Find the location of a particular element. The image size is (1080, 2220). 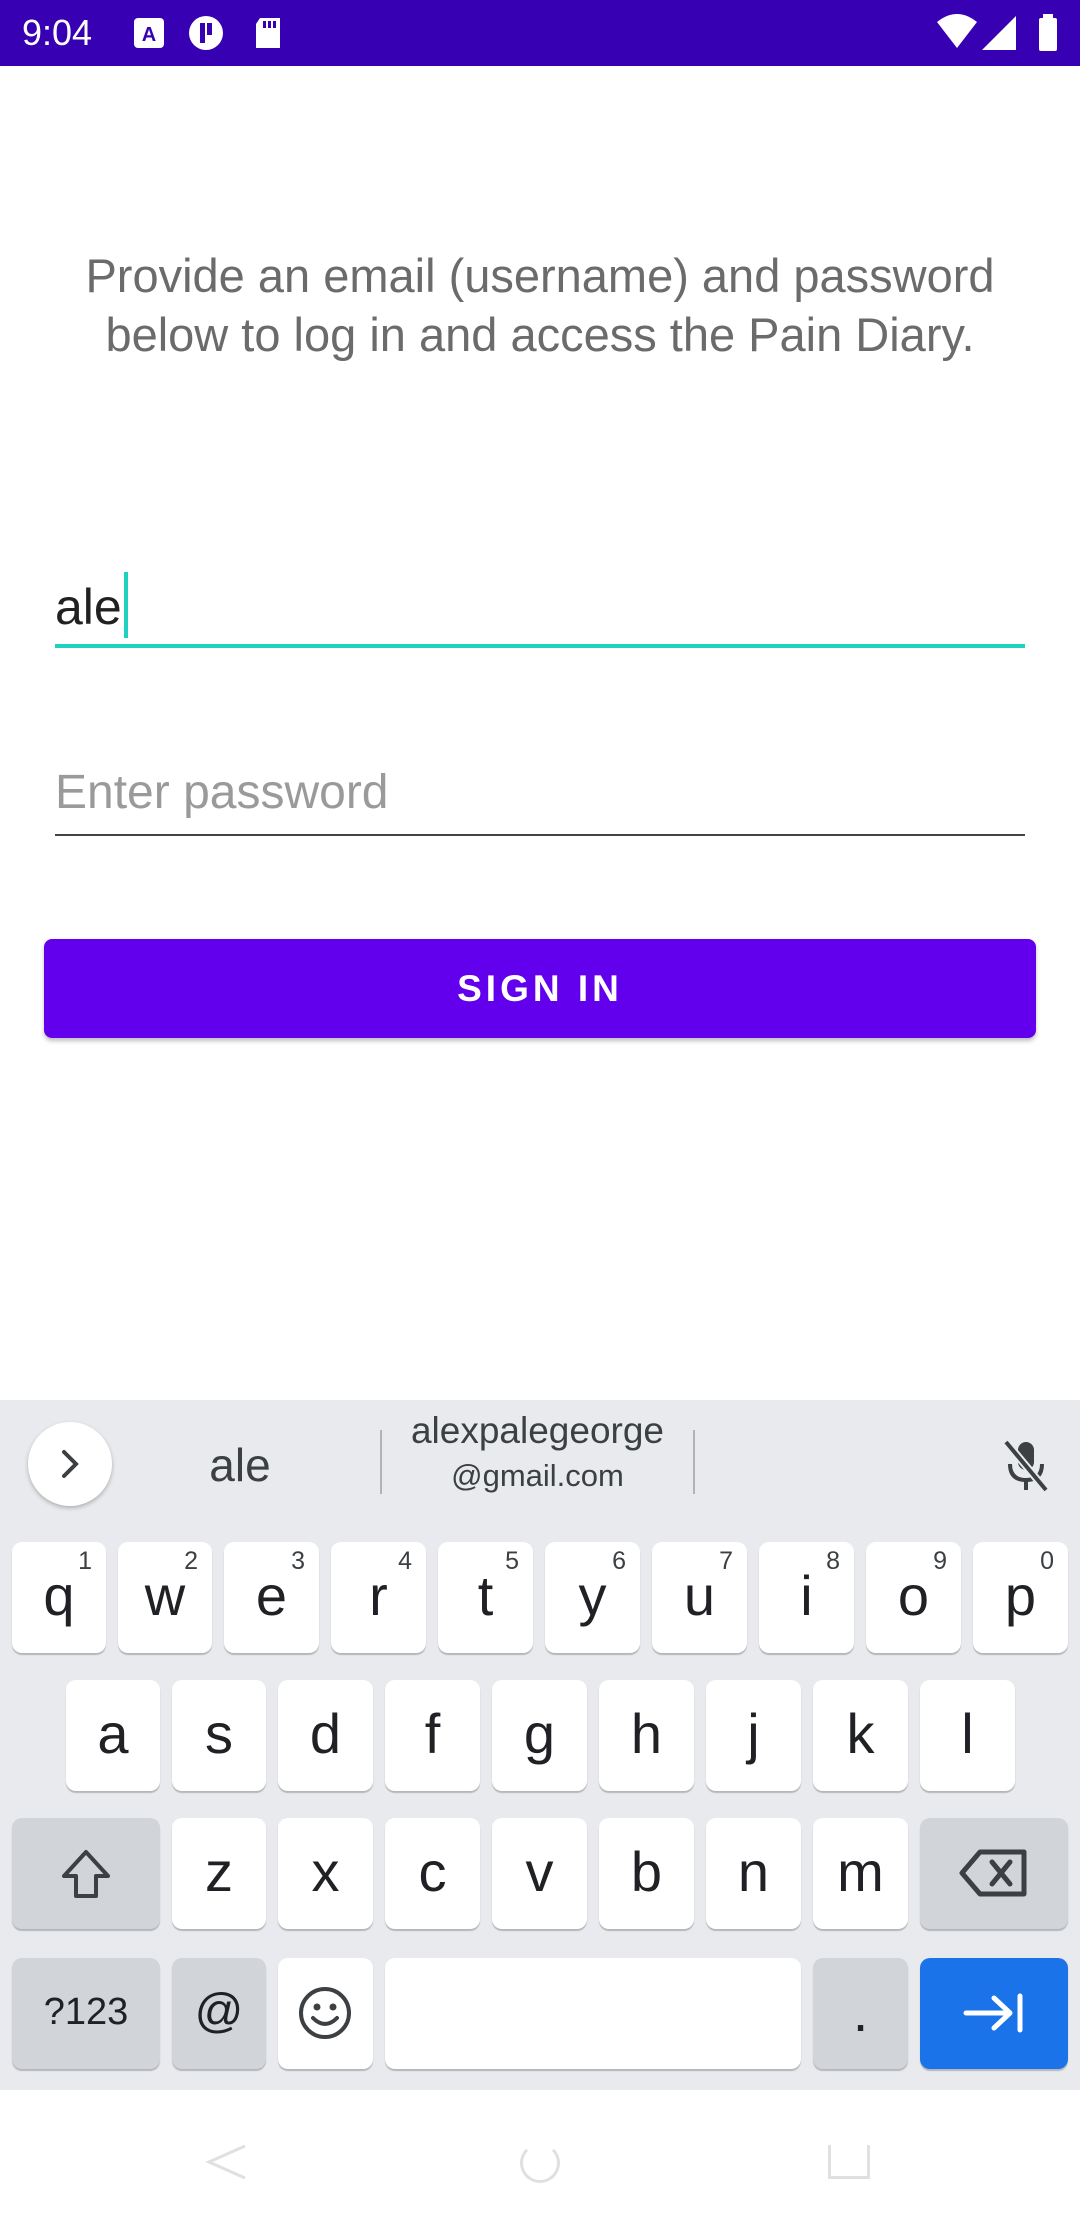

key-s: s is located at coordinates (219, 1735).